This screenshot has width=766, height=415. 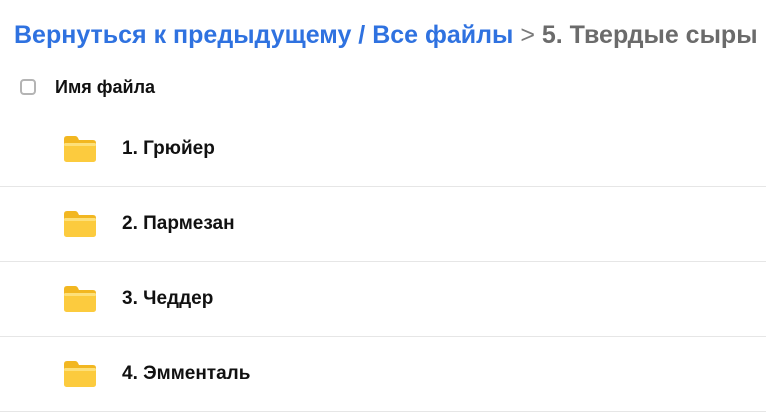 What do you see at coordinates (186, 374) in the screenshot?
I see `folder-name: 4. Эмменталь` at bounding box center [186, 374].